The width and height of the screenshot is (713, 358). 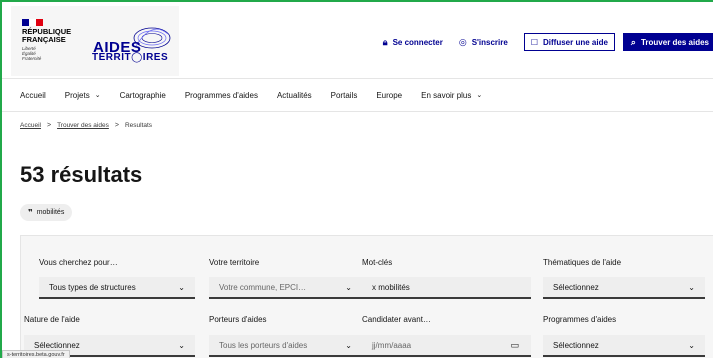 What do you see at coordinates (391, 287) in the screenshot?
I see `keywords-value: x mobilités` at bounding box center [391, 287].